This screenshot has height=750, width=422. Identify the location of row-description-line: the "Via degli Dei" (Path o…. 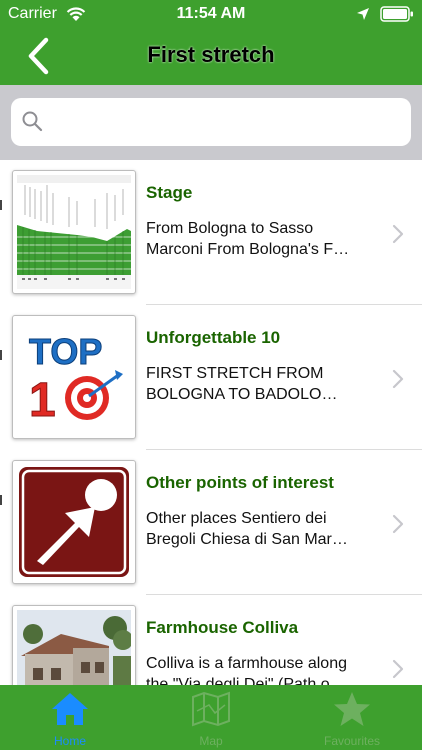
(246, 680).